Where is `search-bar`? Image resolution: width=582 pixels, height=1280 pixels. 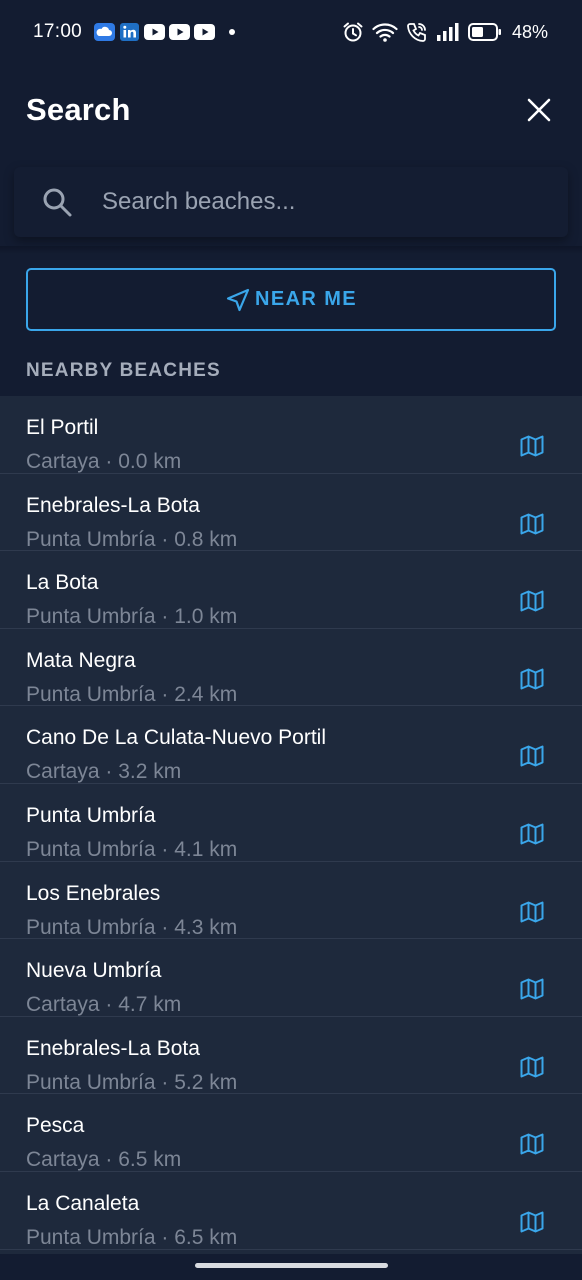 search-bar is located at coordinates (291, 202).